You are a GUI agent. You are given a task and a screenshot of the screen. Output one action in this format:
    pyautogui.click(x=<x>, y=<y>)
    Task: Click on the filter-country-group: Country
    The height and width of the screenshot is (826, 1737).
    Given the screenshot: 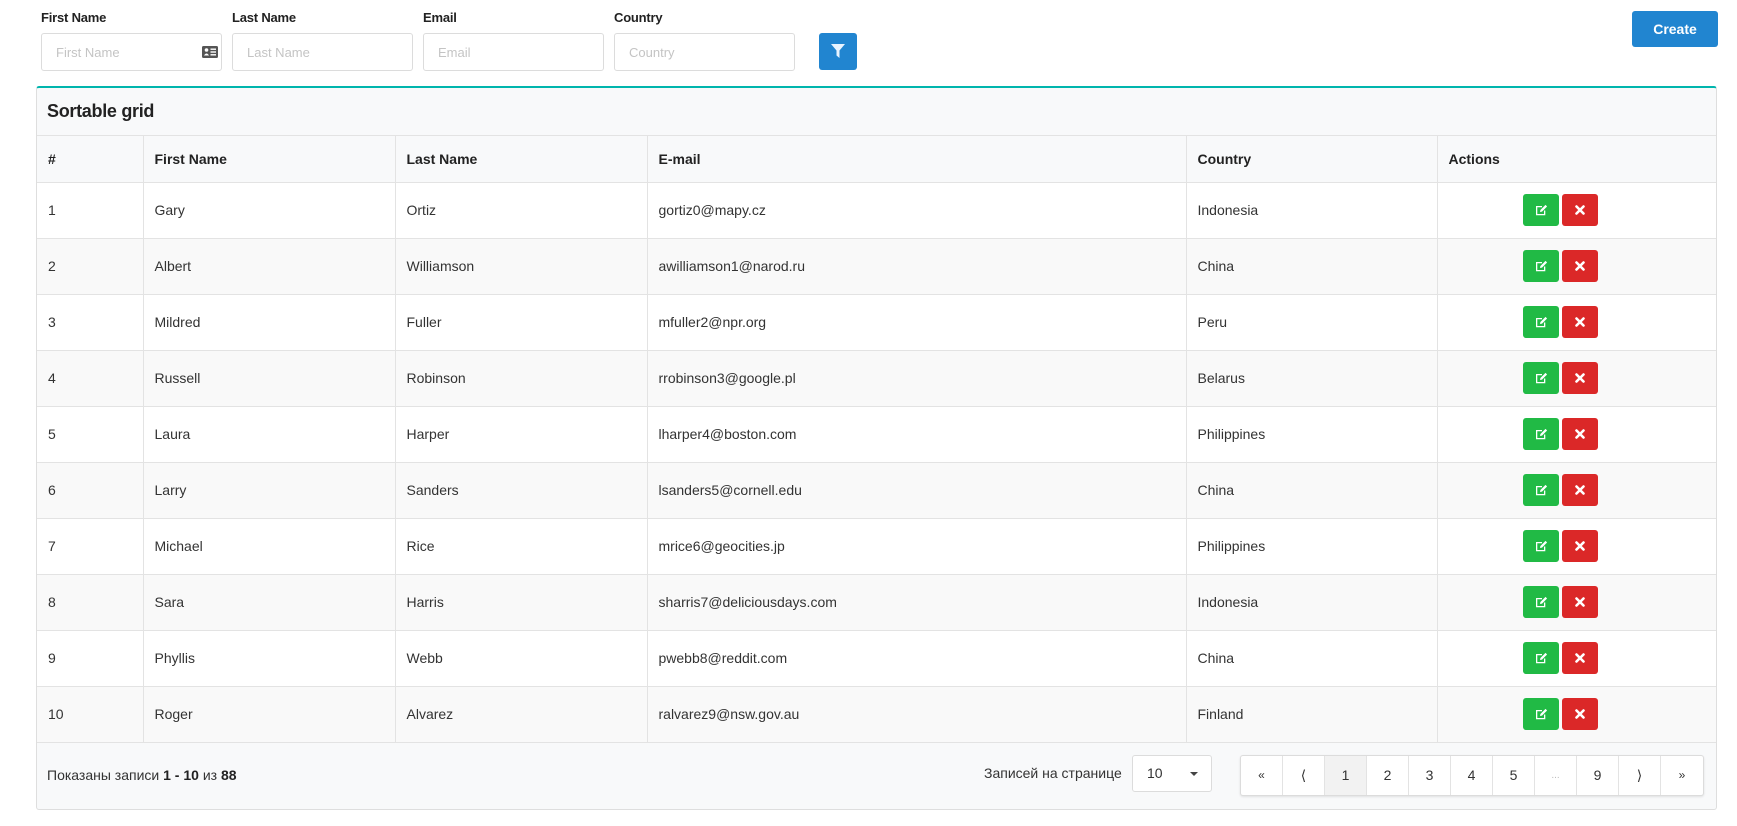 What is the action you would take?
    pyautogui.click(x=704, y=40)
    